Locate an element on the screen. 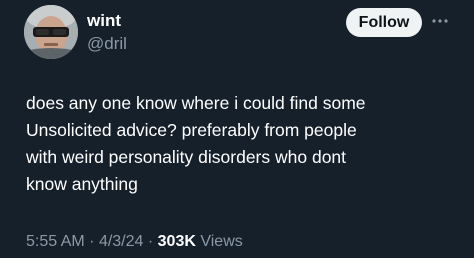 Image resolution: width=474 pixels, height=258 pixels. tweet-date: 4/3/24 is located at coordinates (121, 241).